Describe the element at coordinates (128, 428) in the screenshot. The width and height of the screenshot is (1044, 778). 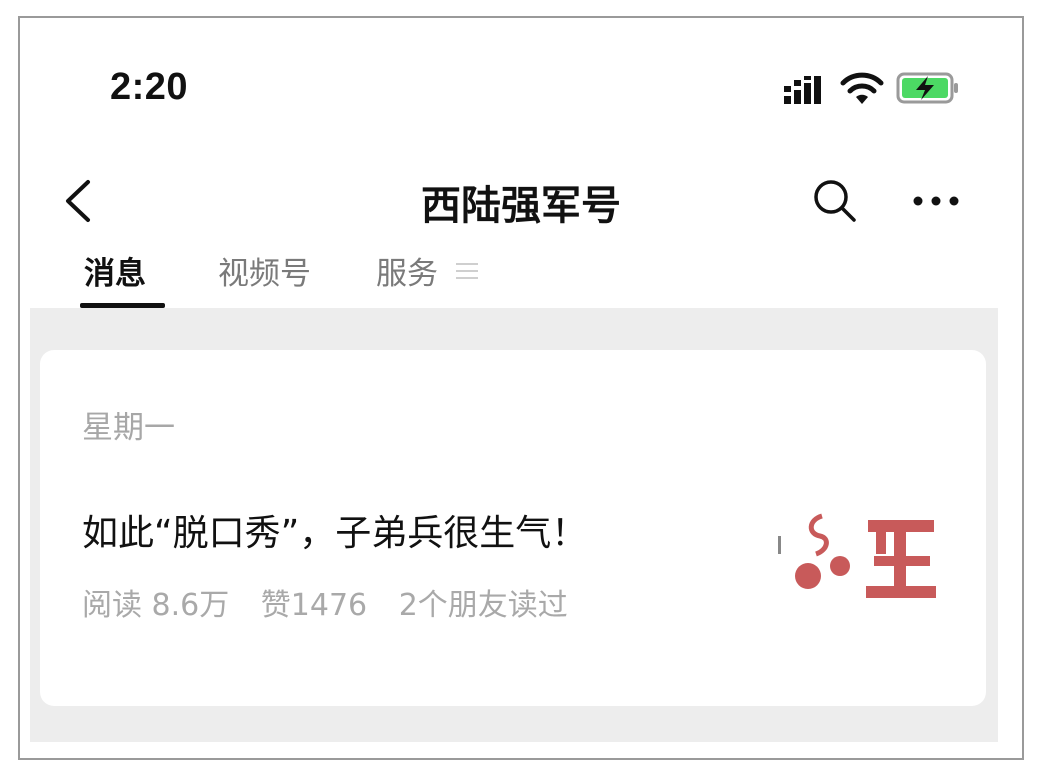
I see `message-date: 星期一` at that location.